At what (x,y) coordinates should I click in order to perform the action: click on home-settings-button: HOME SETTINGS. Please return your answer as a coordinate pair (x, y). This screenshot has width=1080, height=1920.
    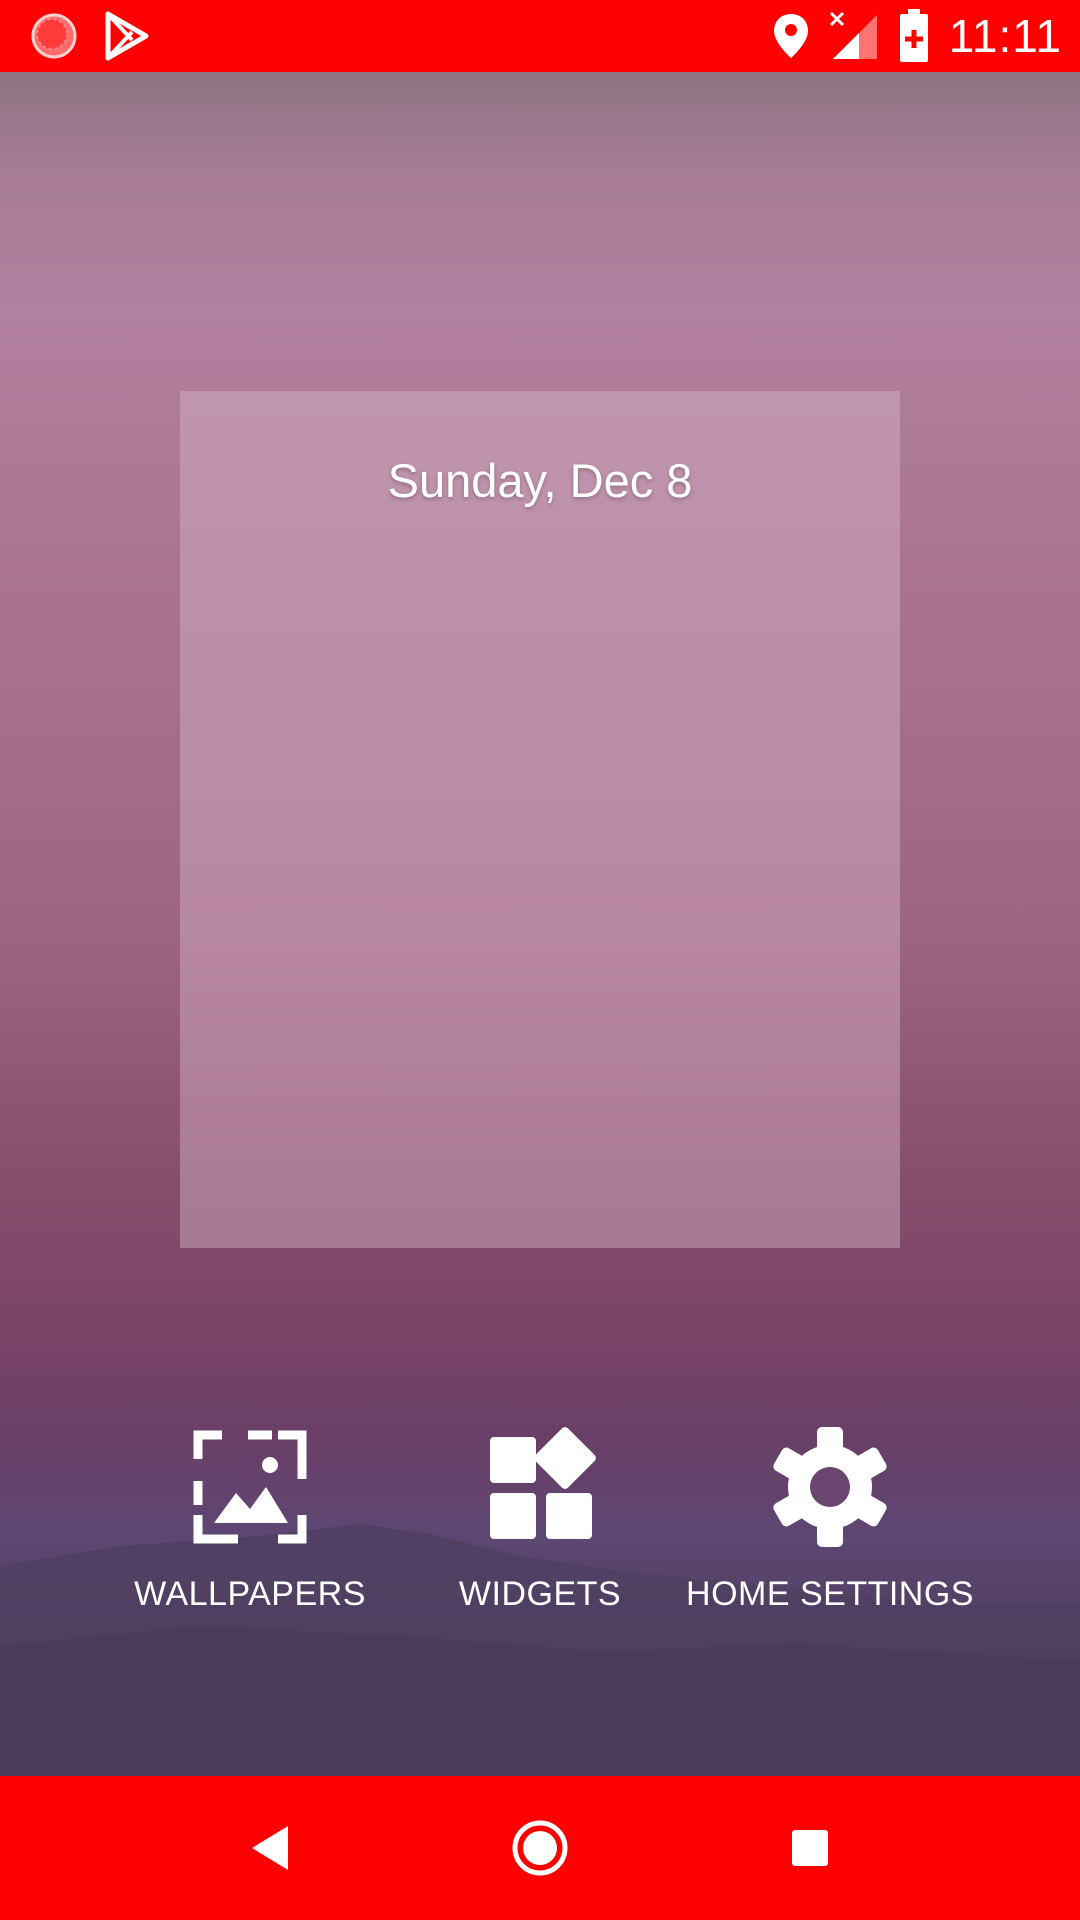
    Looking at the image, I should click on (830, 1519).